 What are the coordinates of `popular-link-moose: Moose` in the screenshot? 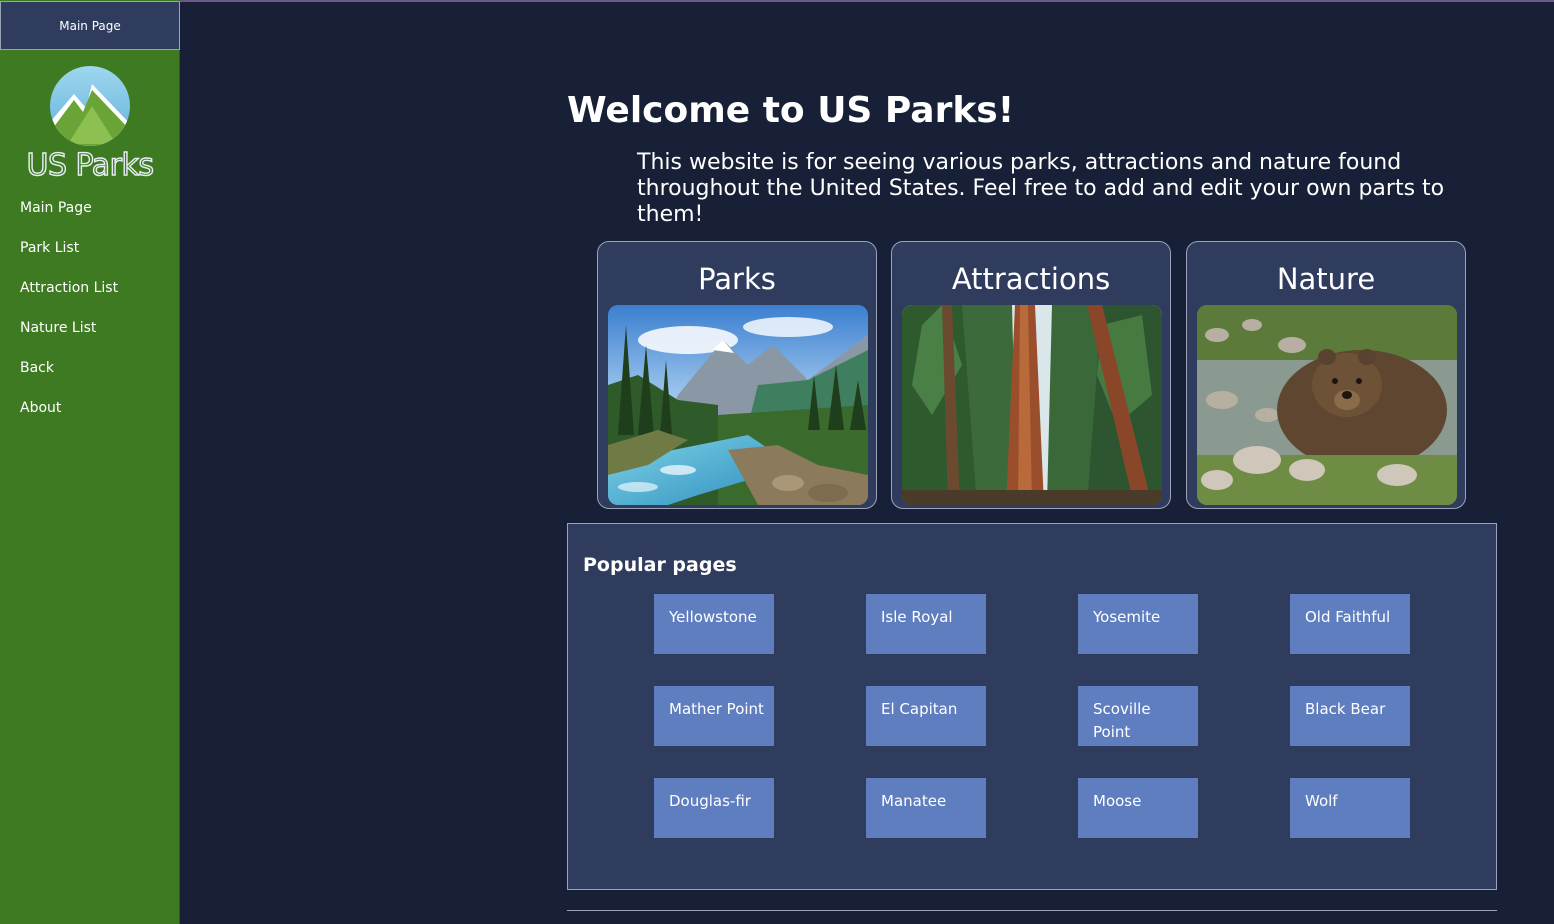 It's located at (1138, 808).